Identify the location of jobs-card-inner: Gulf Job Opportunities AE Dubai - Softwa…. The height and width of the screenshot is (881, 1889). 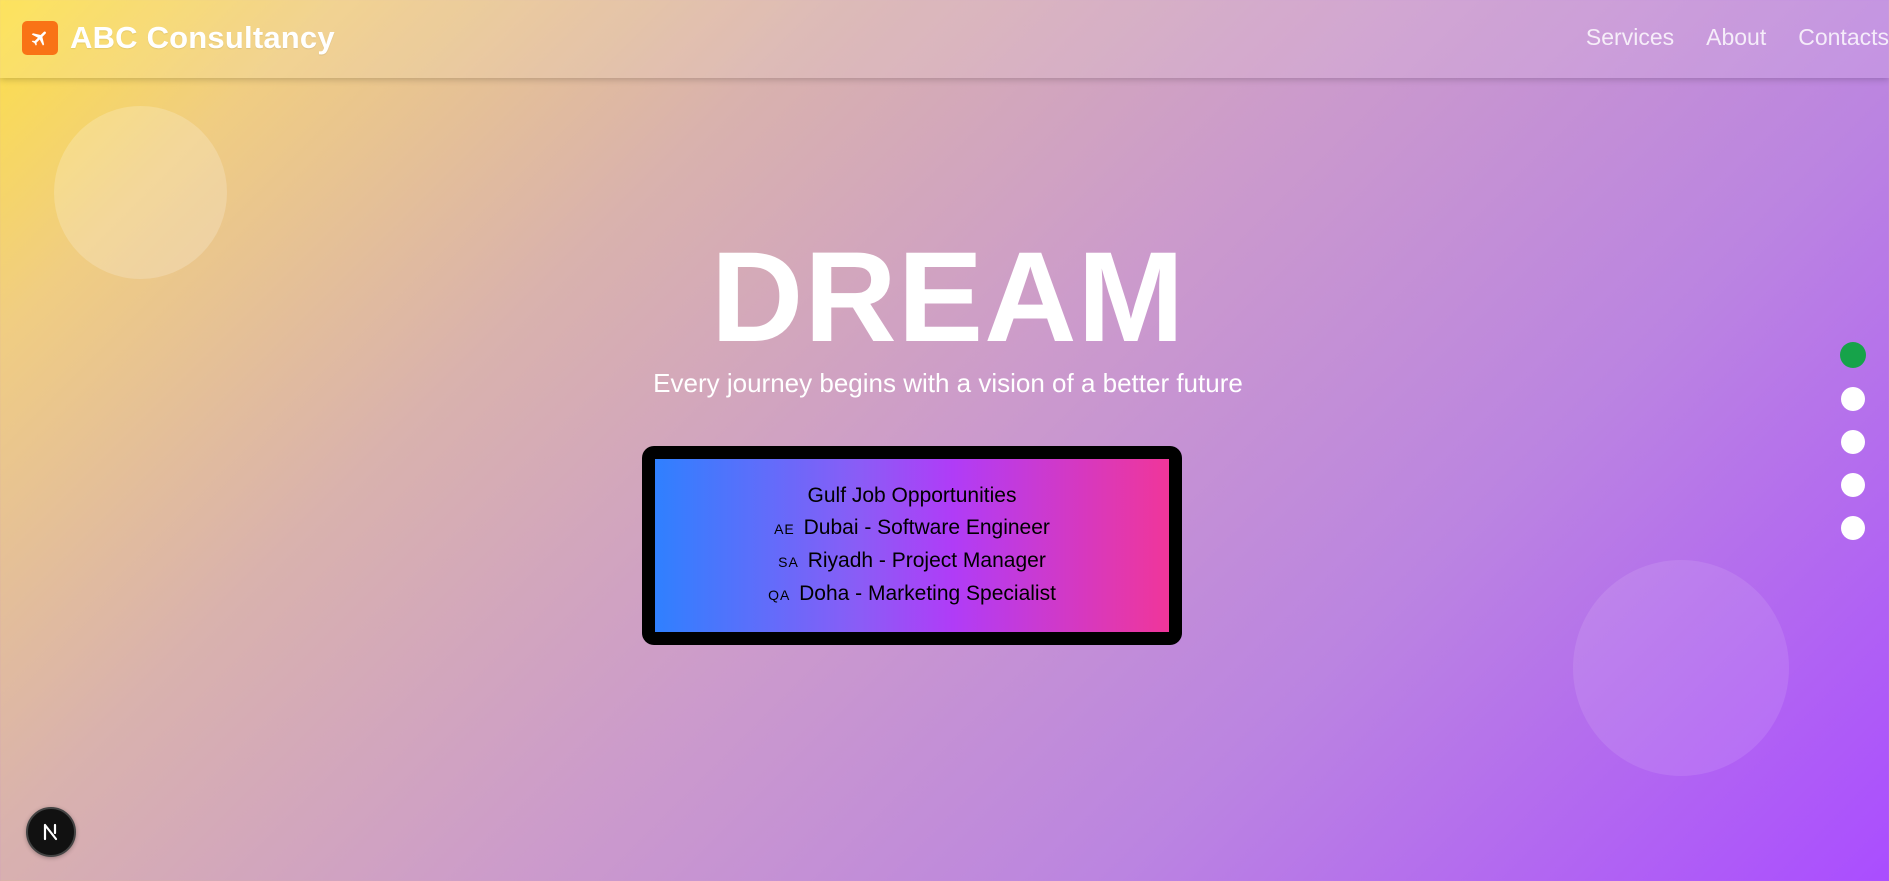
(912, 545).